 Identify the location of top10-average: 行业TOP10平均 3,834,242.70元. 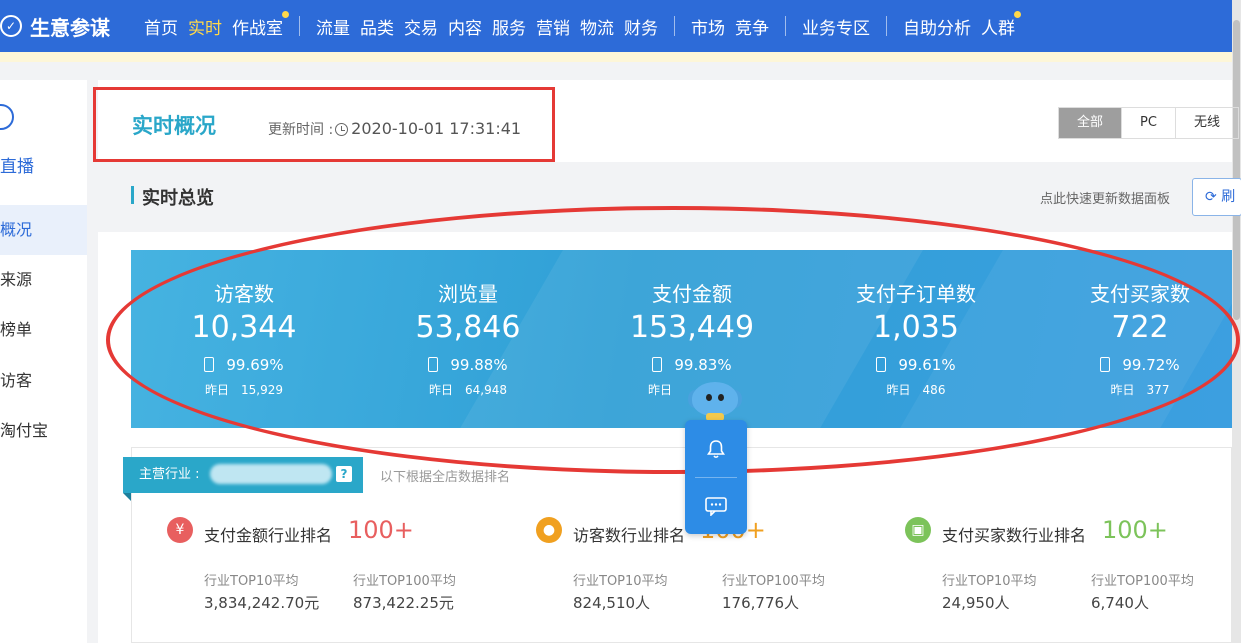
(262, 593).